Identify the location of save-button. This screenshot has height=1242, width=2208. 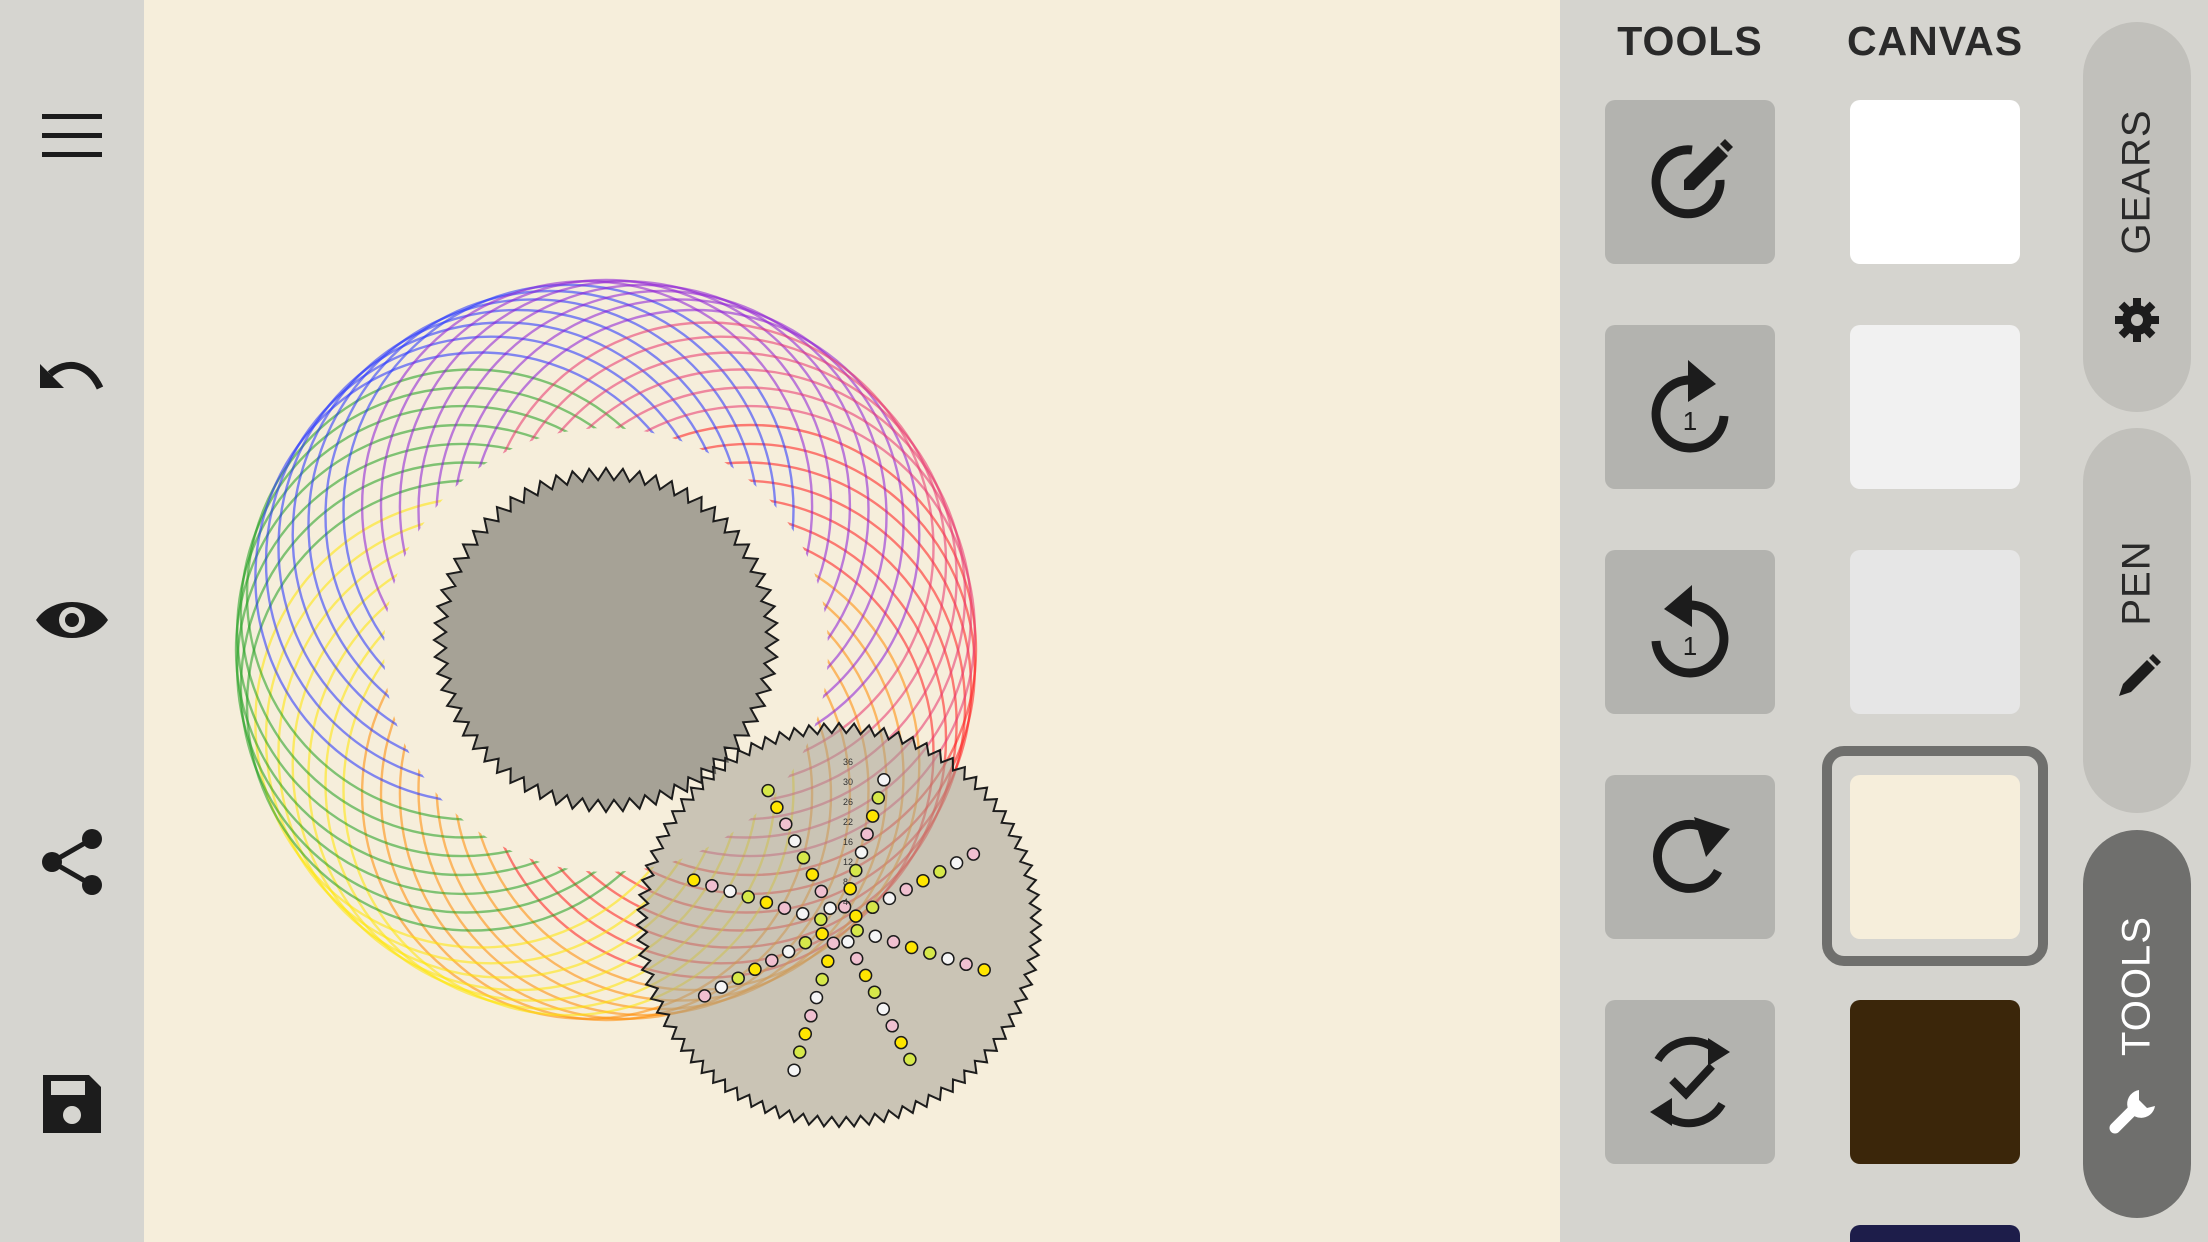
(72, 1104).